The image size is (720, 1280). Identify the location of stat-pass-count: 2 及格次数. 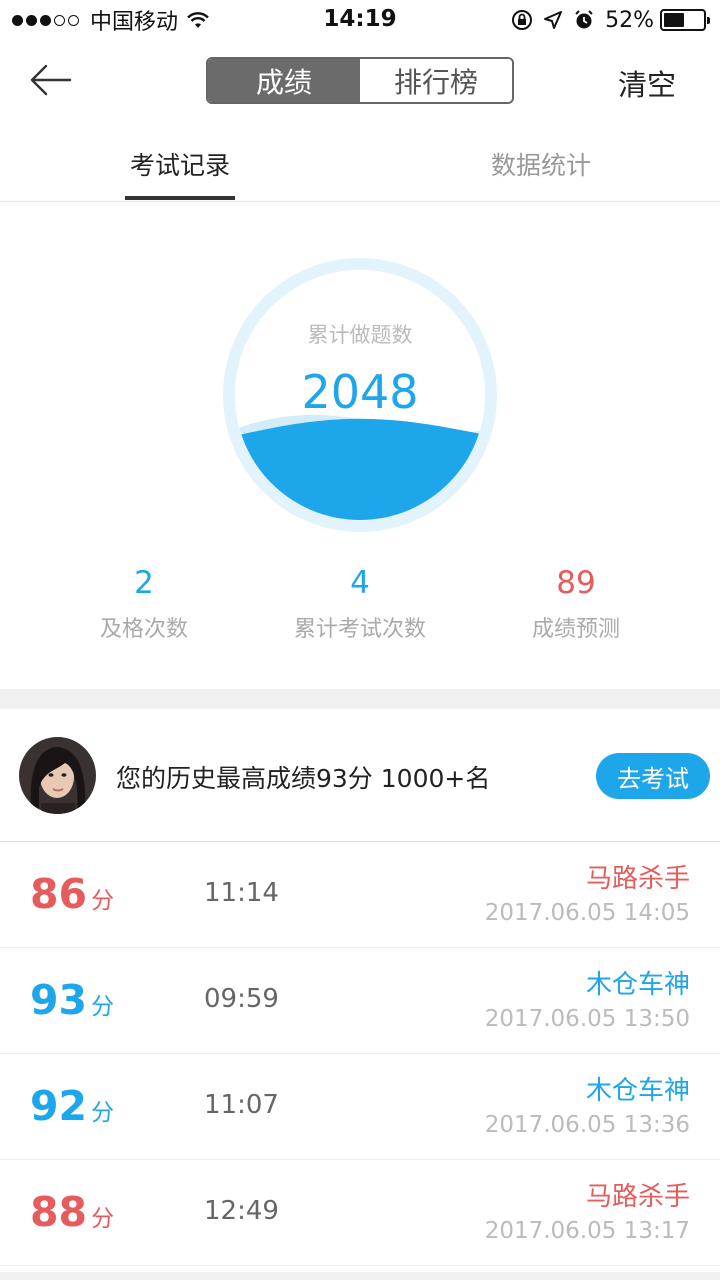
(144, 602).